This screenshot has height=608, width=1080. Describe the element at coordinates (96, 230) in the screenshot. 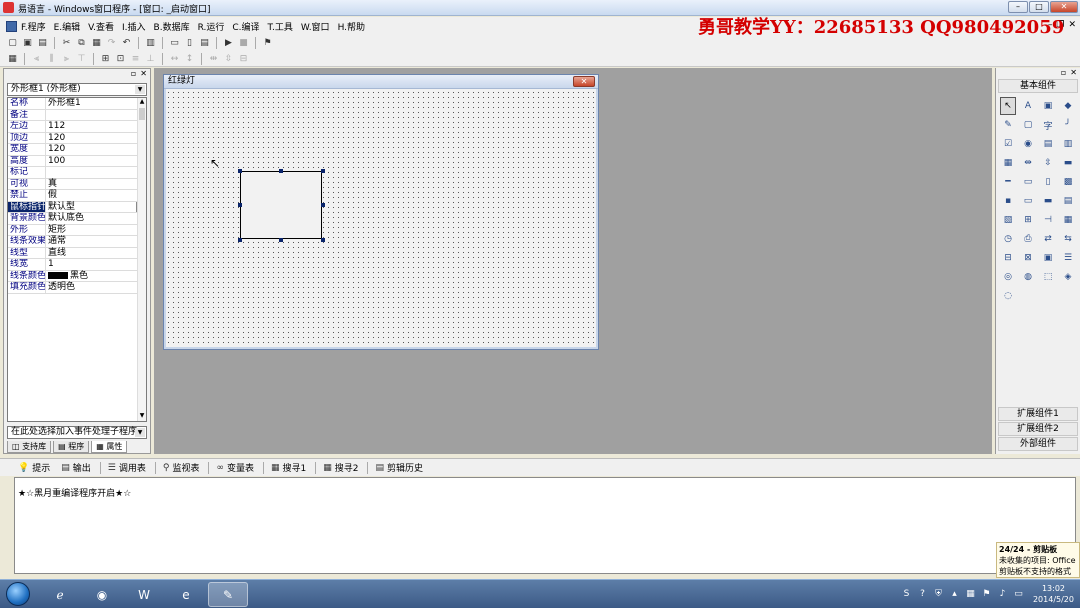

I see `property-value: 矩形` at that location.